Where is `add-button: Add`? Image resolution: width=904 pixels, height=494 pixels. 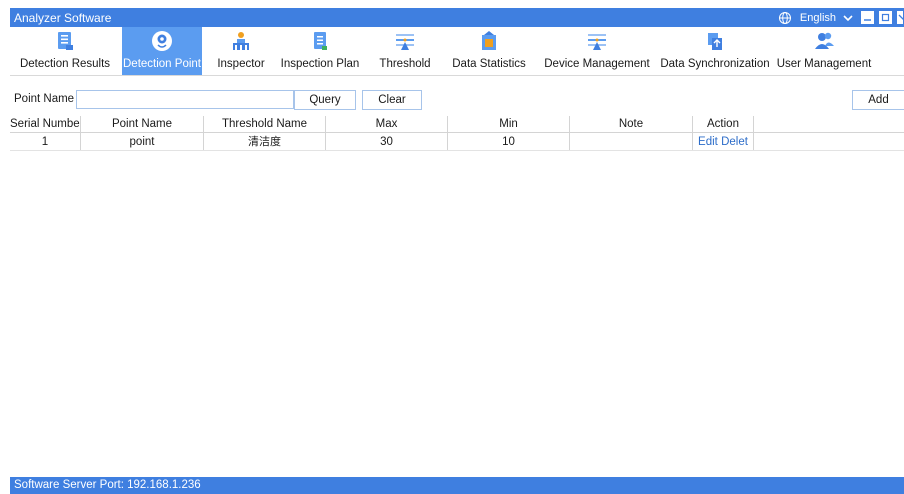
add-button: Add is located at coordinates (878, 100).